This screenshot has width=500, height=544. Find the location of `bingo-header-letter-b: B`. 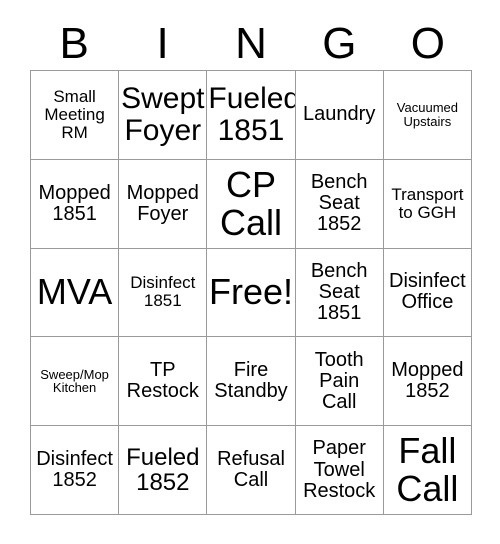

bingo-header-letter-b: B is located at coordinates (74, 43).